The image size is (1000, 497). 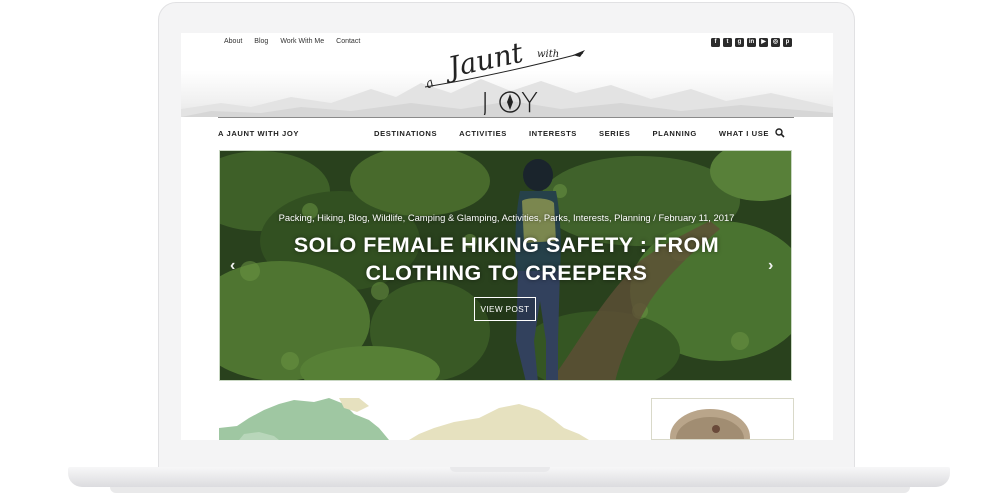 I want to click on youtube-icon: ▶, so click(x=763, y=42).